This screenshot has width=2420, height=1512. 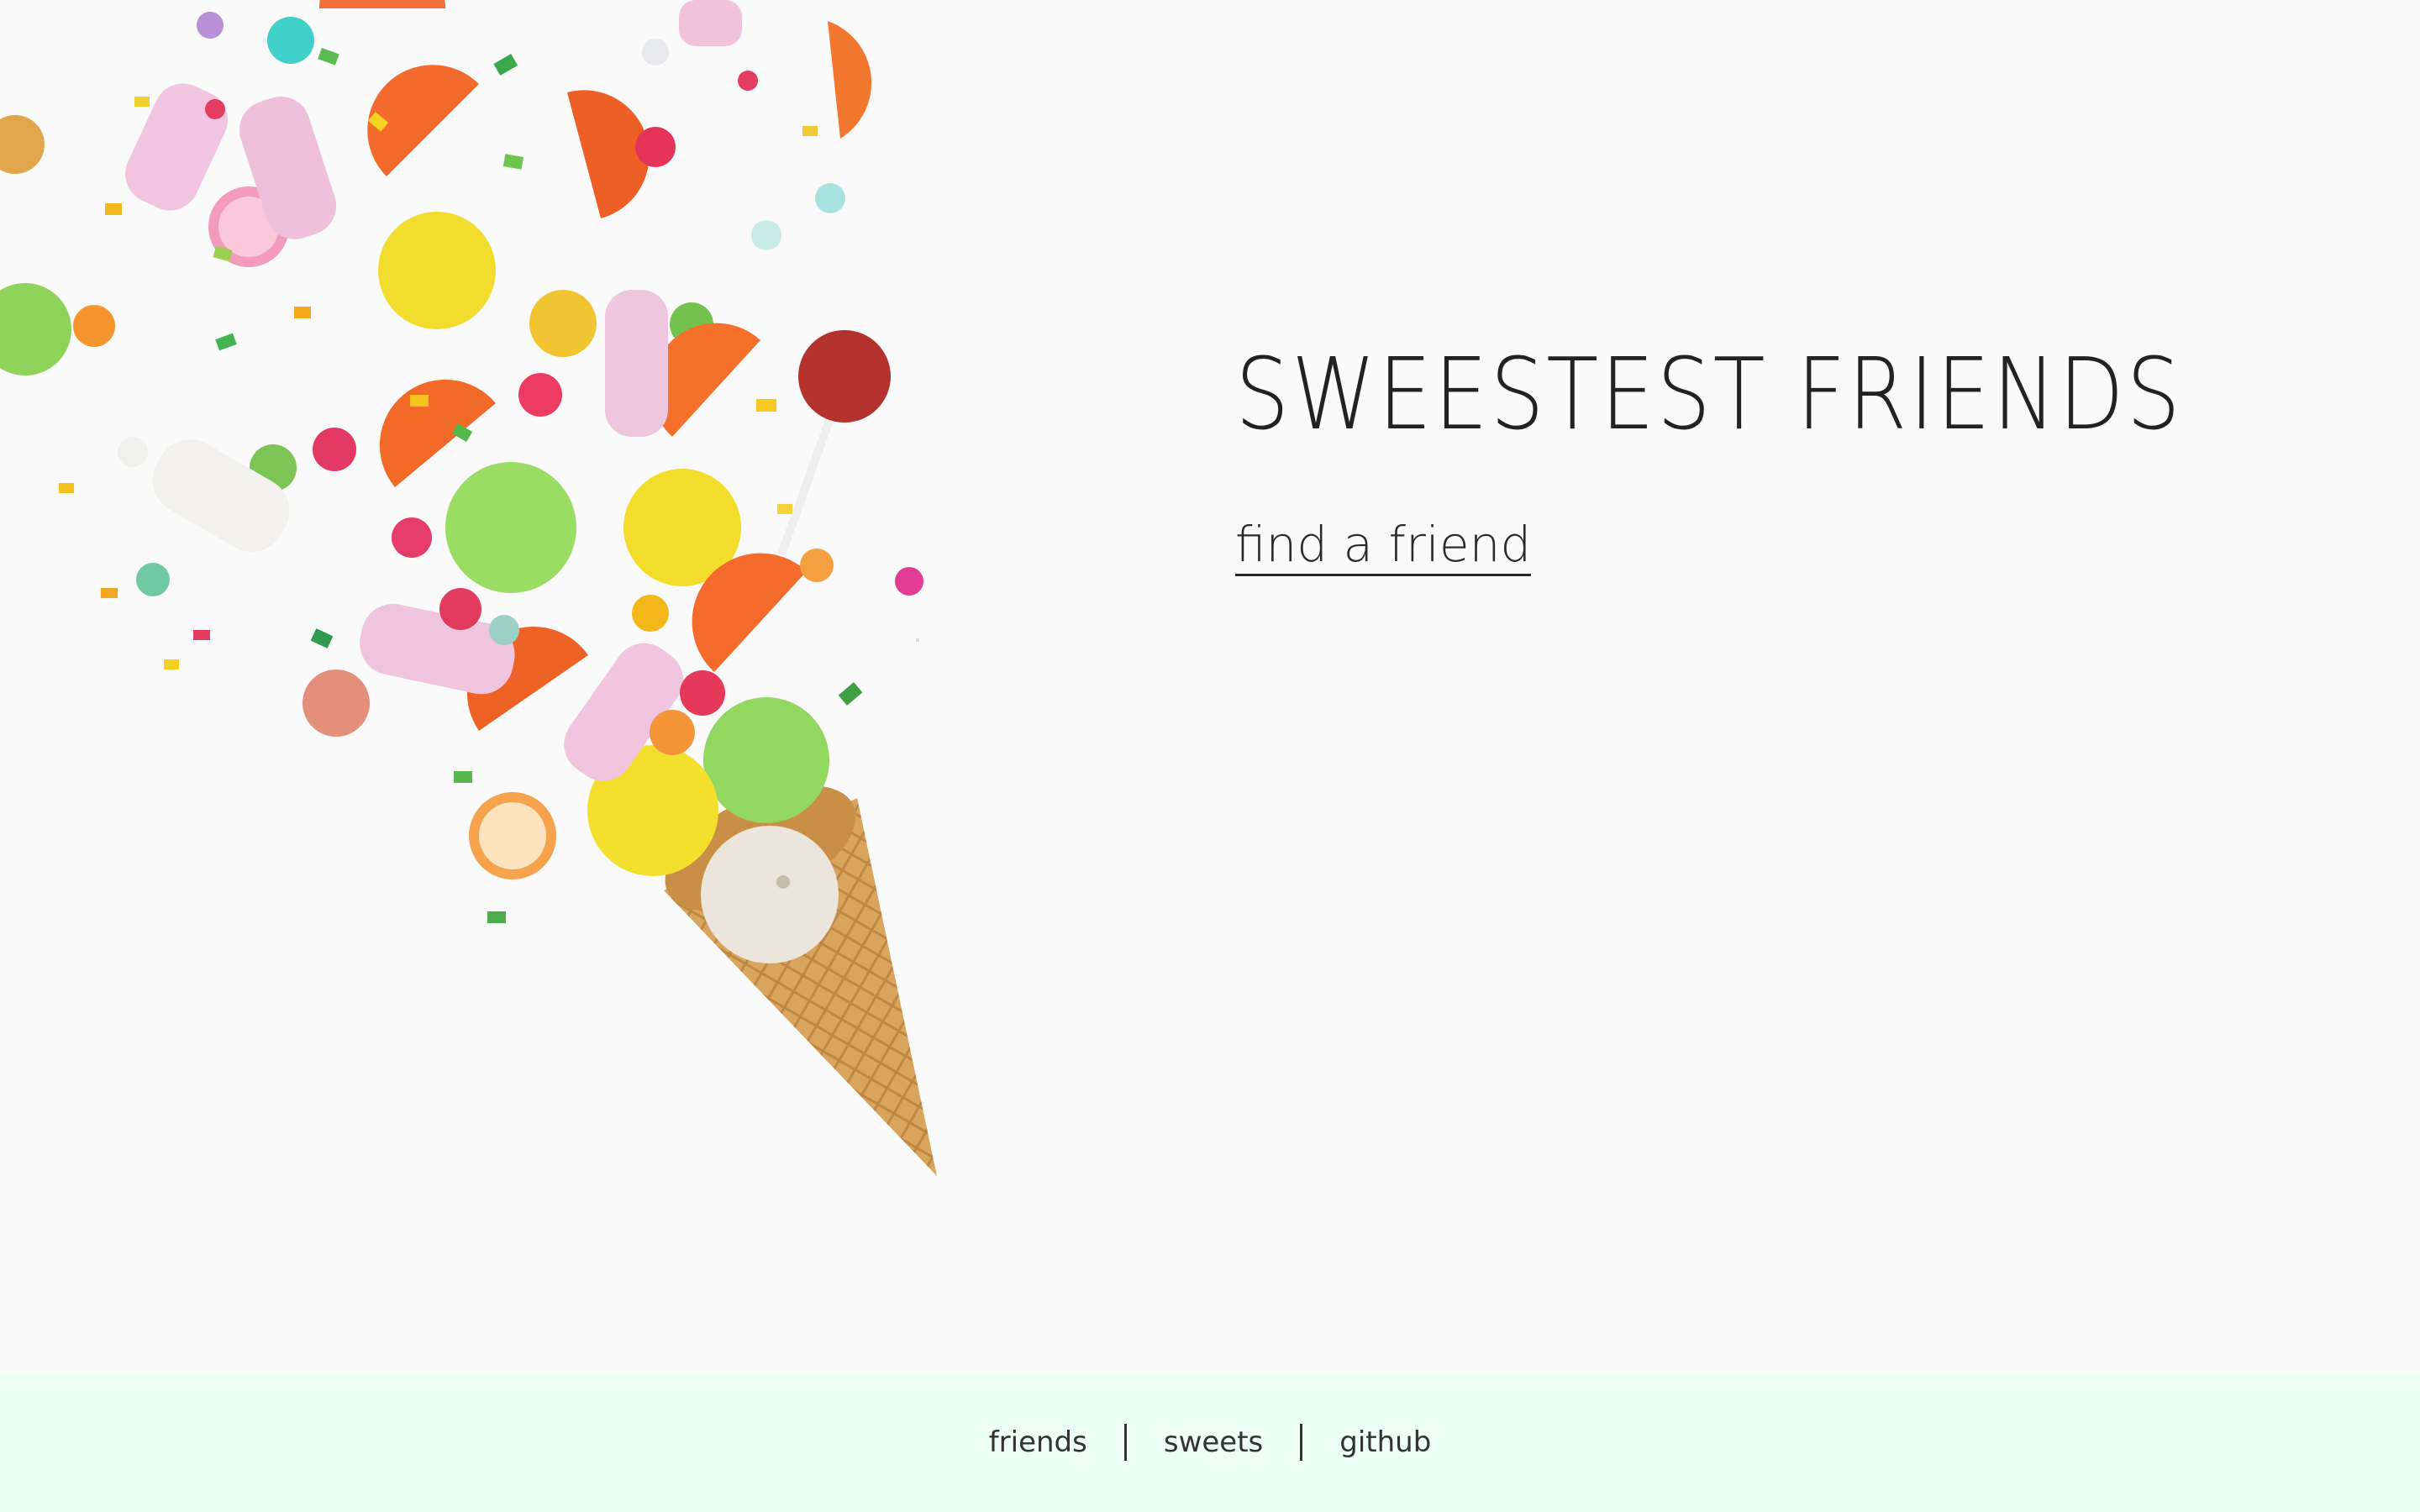 What do you see at coordinates (1709, 394) in the screenshot?
I see `site-title: SWEESTEST FRIENDS` at bounding box center [1709, 394].